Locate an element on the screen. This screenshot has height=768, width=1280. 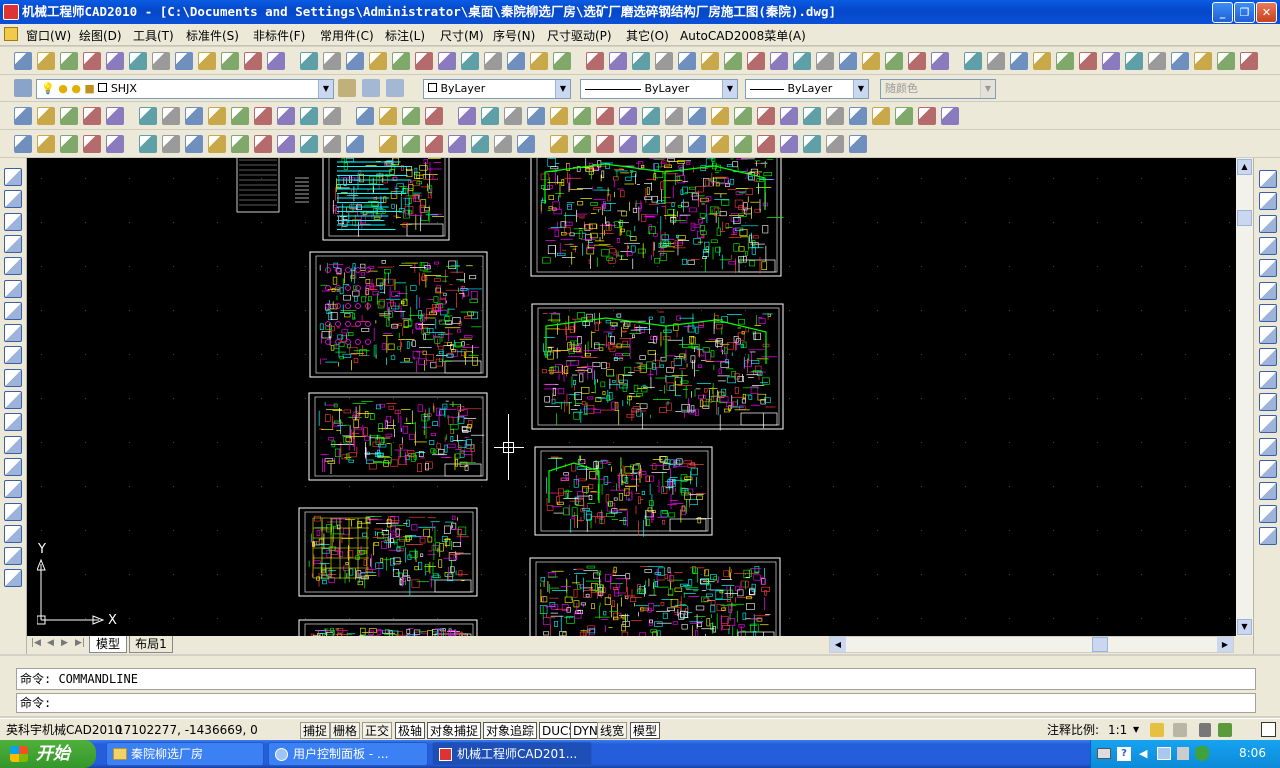
table-icon is located at coordinates (13, 556).